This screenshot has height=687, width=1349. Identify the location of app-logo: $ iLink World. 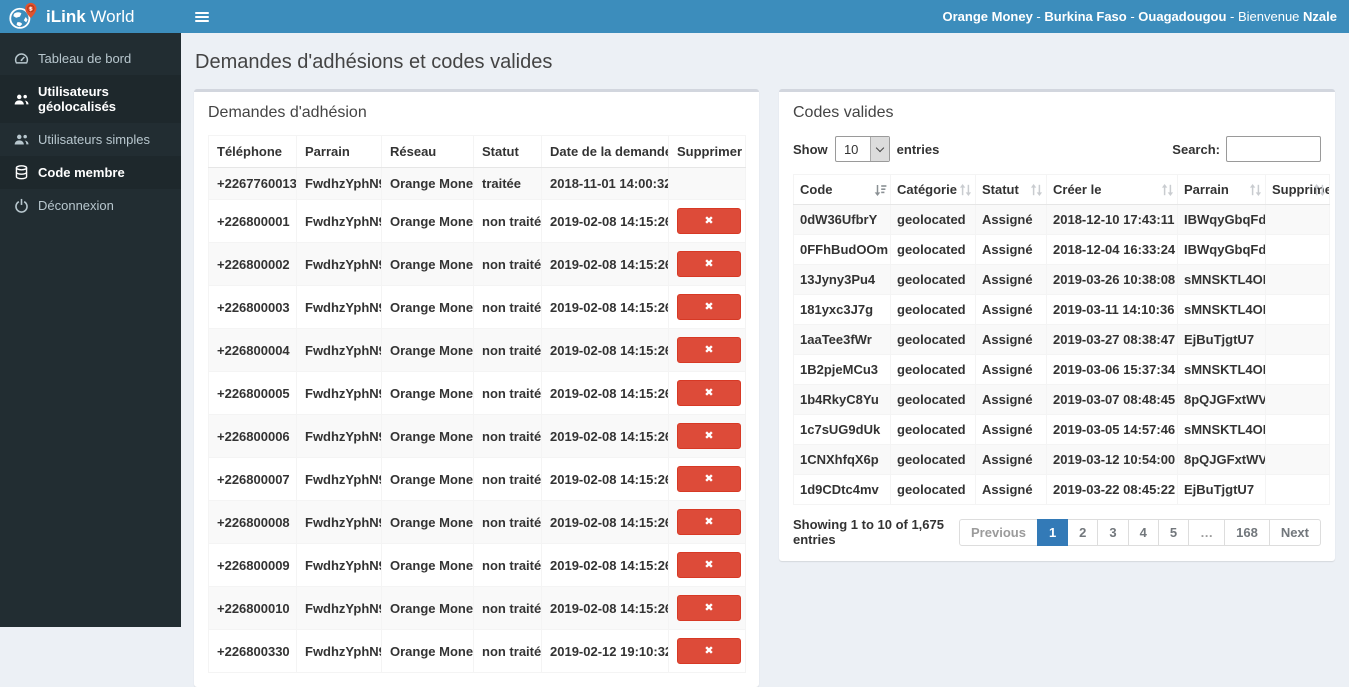
(90, 16).